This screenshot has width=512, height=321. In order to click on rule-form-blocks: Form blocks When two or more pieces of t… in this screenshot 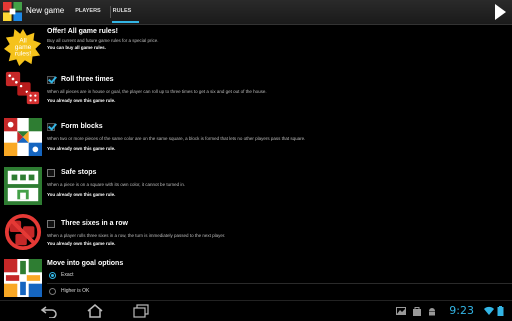, I will do `click(256, 138)`.